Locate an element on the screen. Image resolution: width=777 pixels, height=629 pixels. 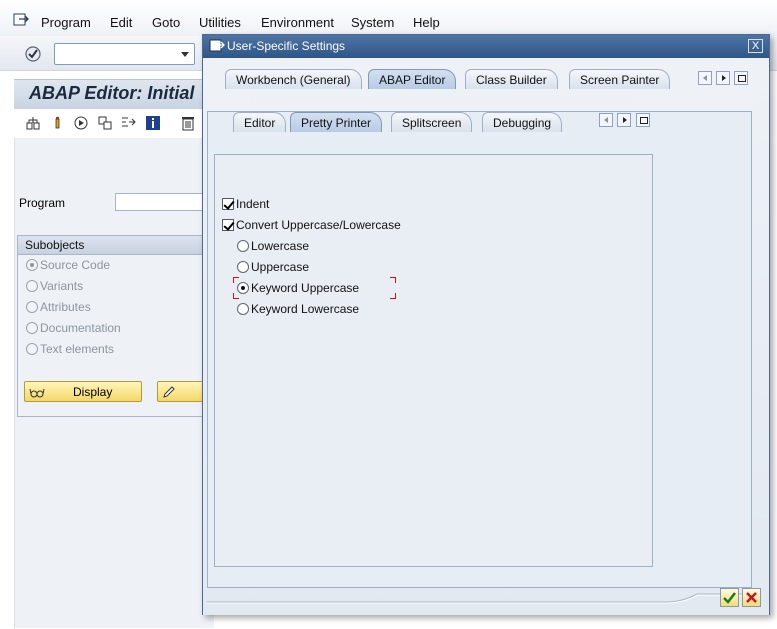
cancel-x-icon is located at coordinates (751, 597).